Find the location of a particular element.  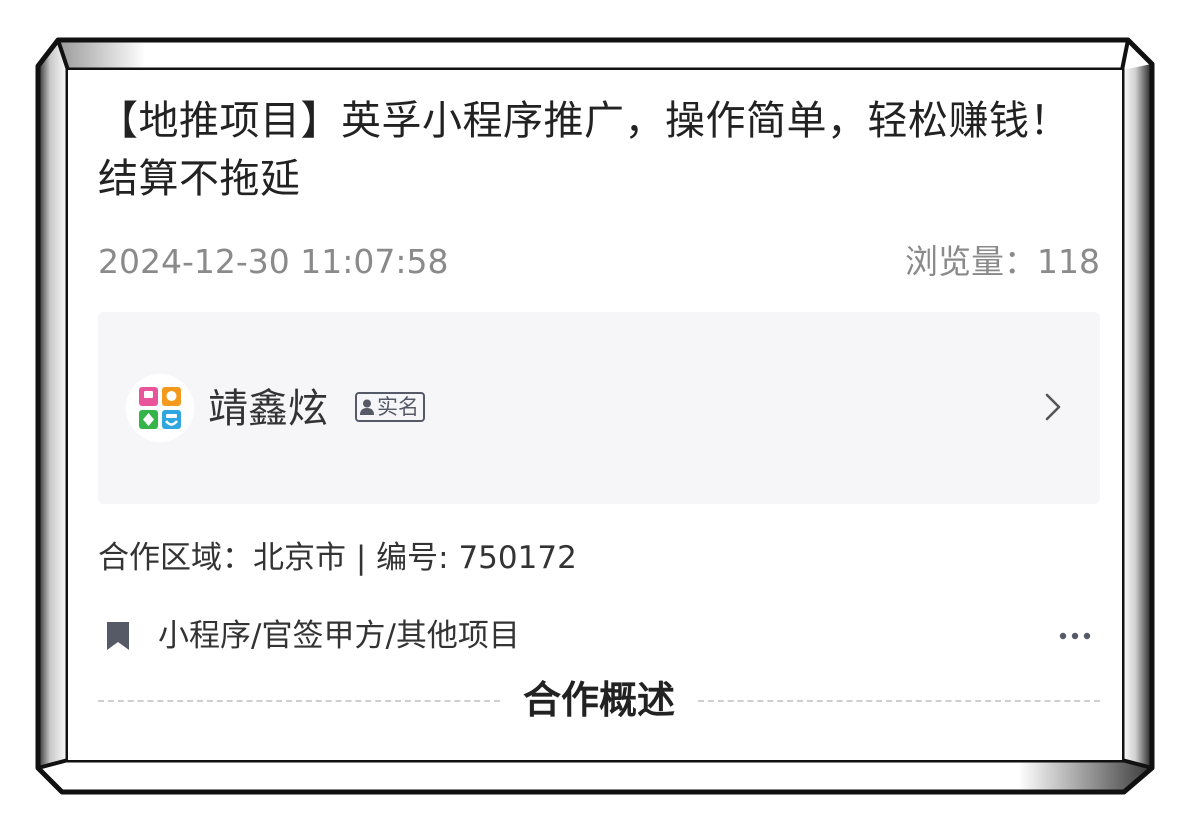

divider-line-right is located at coordinates (899, 701).